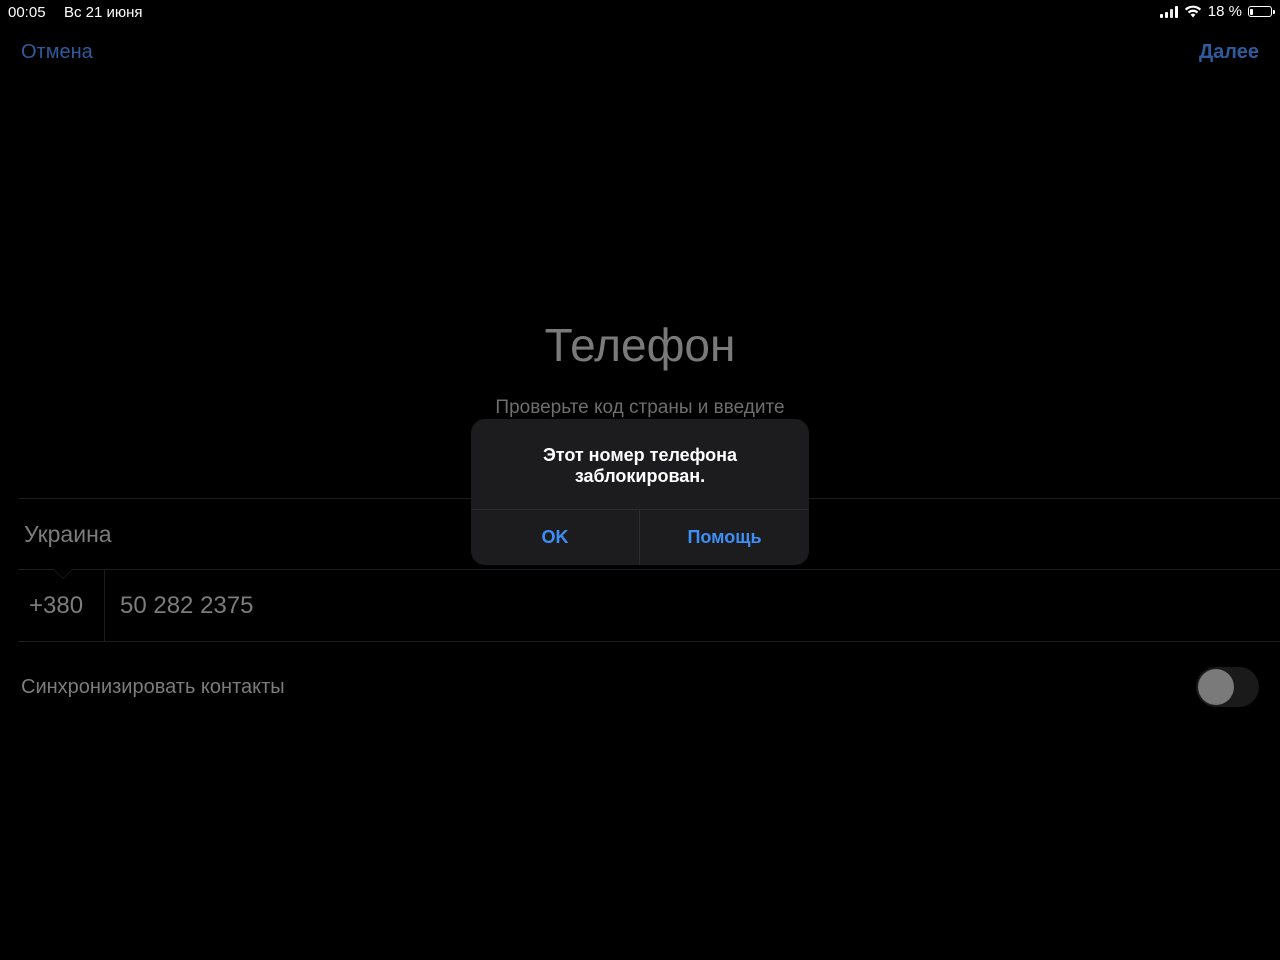  I want to click on sync-contacts-label: Синхронизировать контакты, so click(153, 687).